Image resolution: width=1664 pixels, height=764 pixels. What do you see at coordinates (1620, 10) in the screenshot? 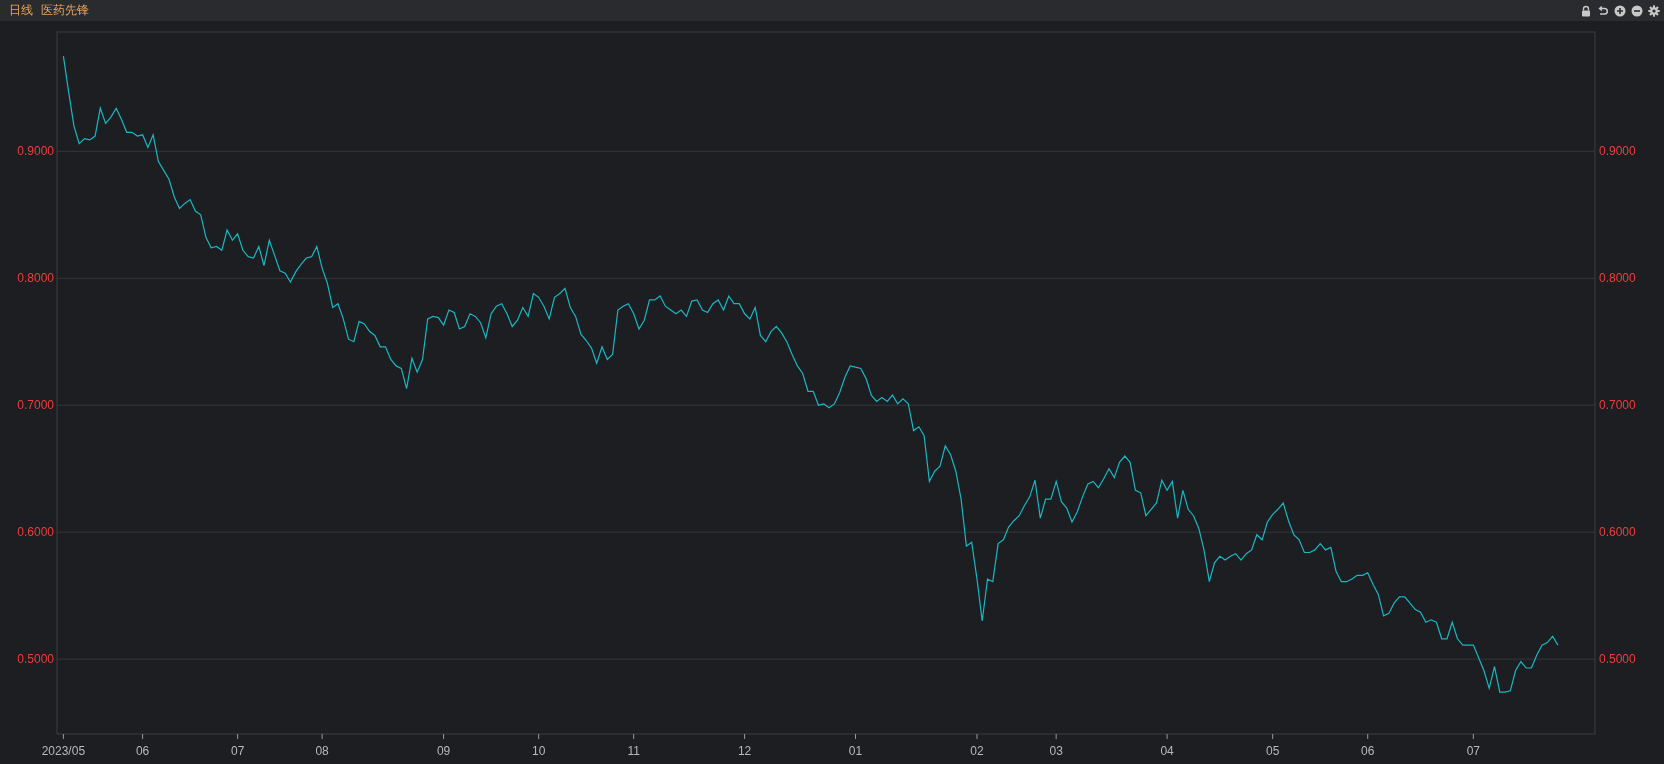
I see `zoom-in-icon` at bounding box center [1620, 10].